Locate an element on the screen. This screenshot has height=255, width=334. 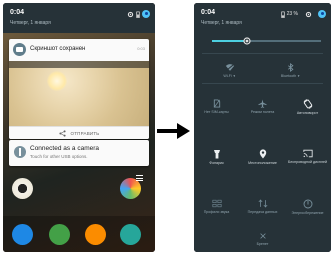
tile-cast: Беспроводной дисплей is located at coordinates (307, 156).